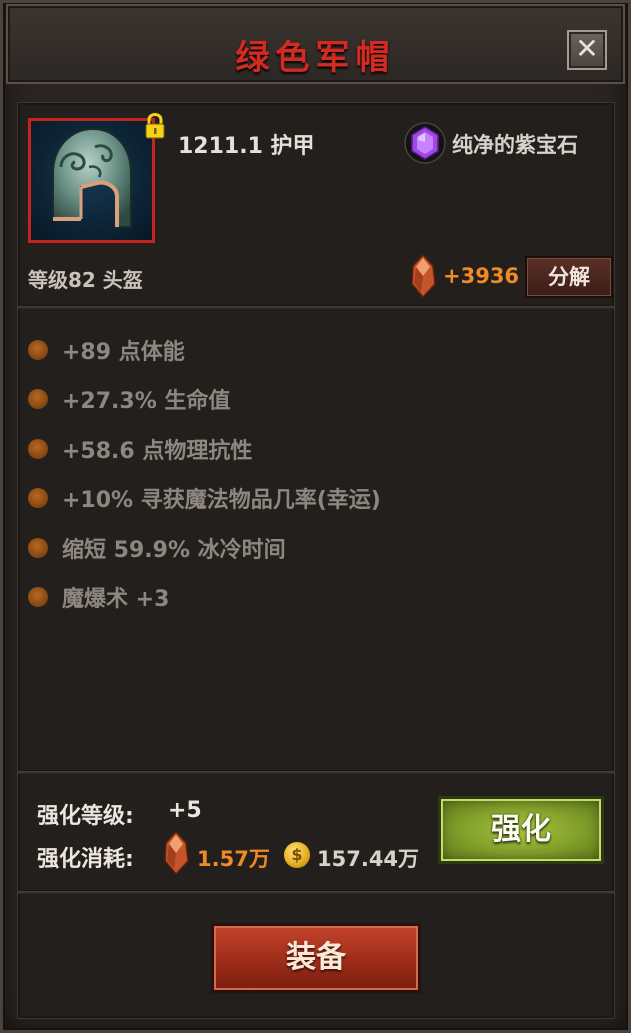  What do you see at coordinates (318, 449) in the screenshot?
I see `stat-item: +58.6 点物理抗性` at bounding box center [318, 449].